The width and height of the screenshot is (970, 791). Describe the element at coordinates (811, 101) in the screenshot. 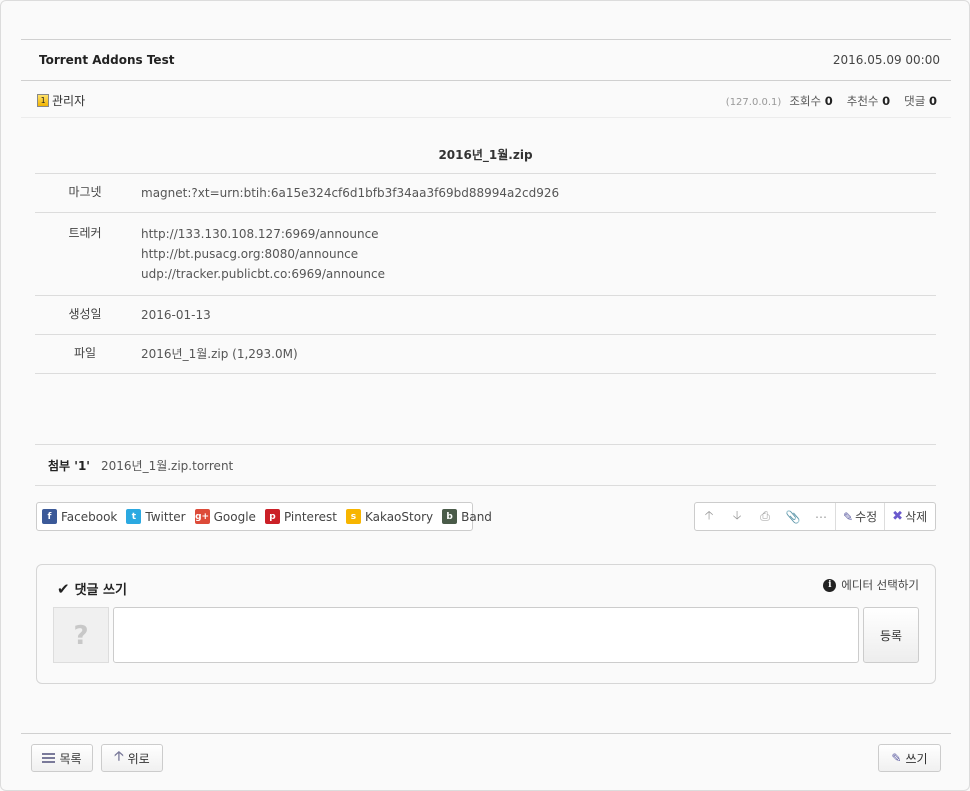

I see `views-stat: 조회수 0` at that location.